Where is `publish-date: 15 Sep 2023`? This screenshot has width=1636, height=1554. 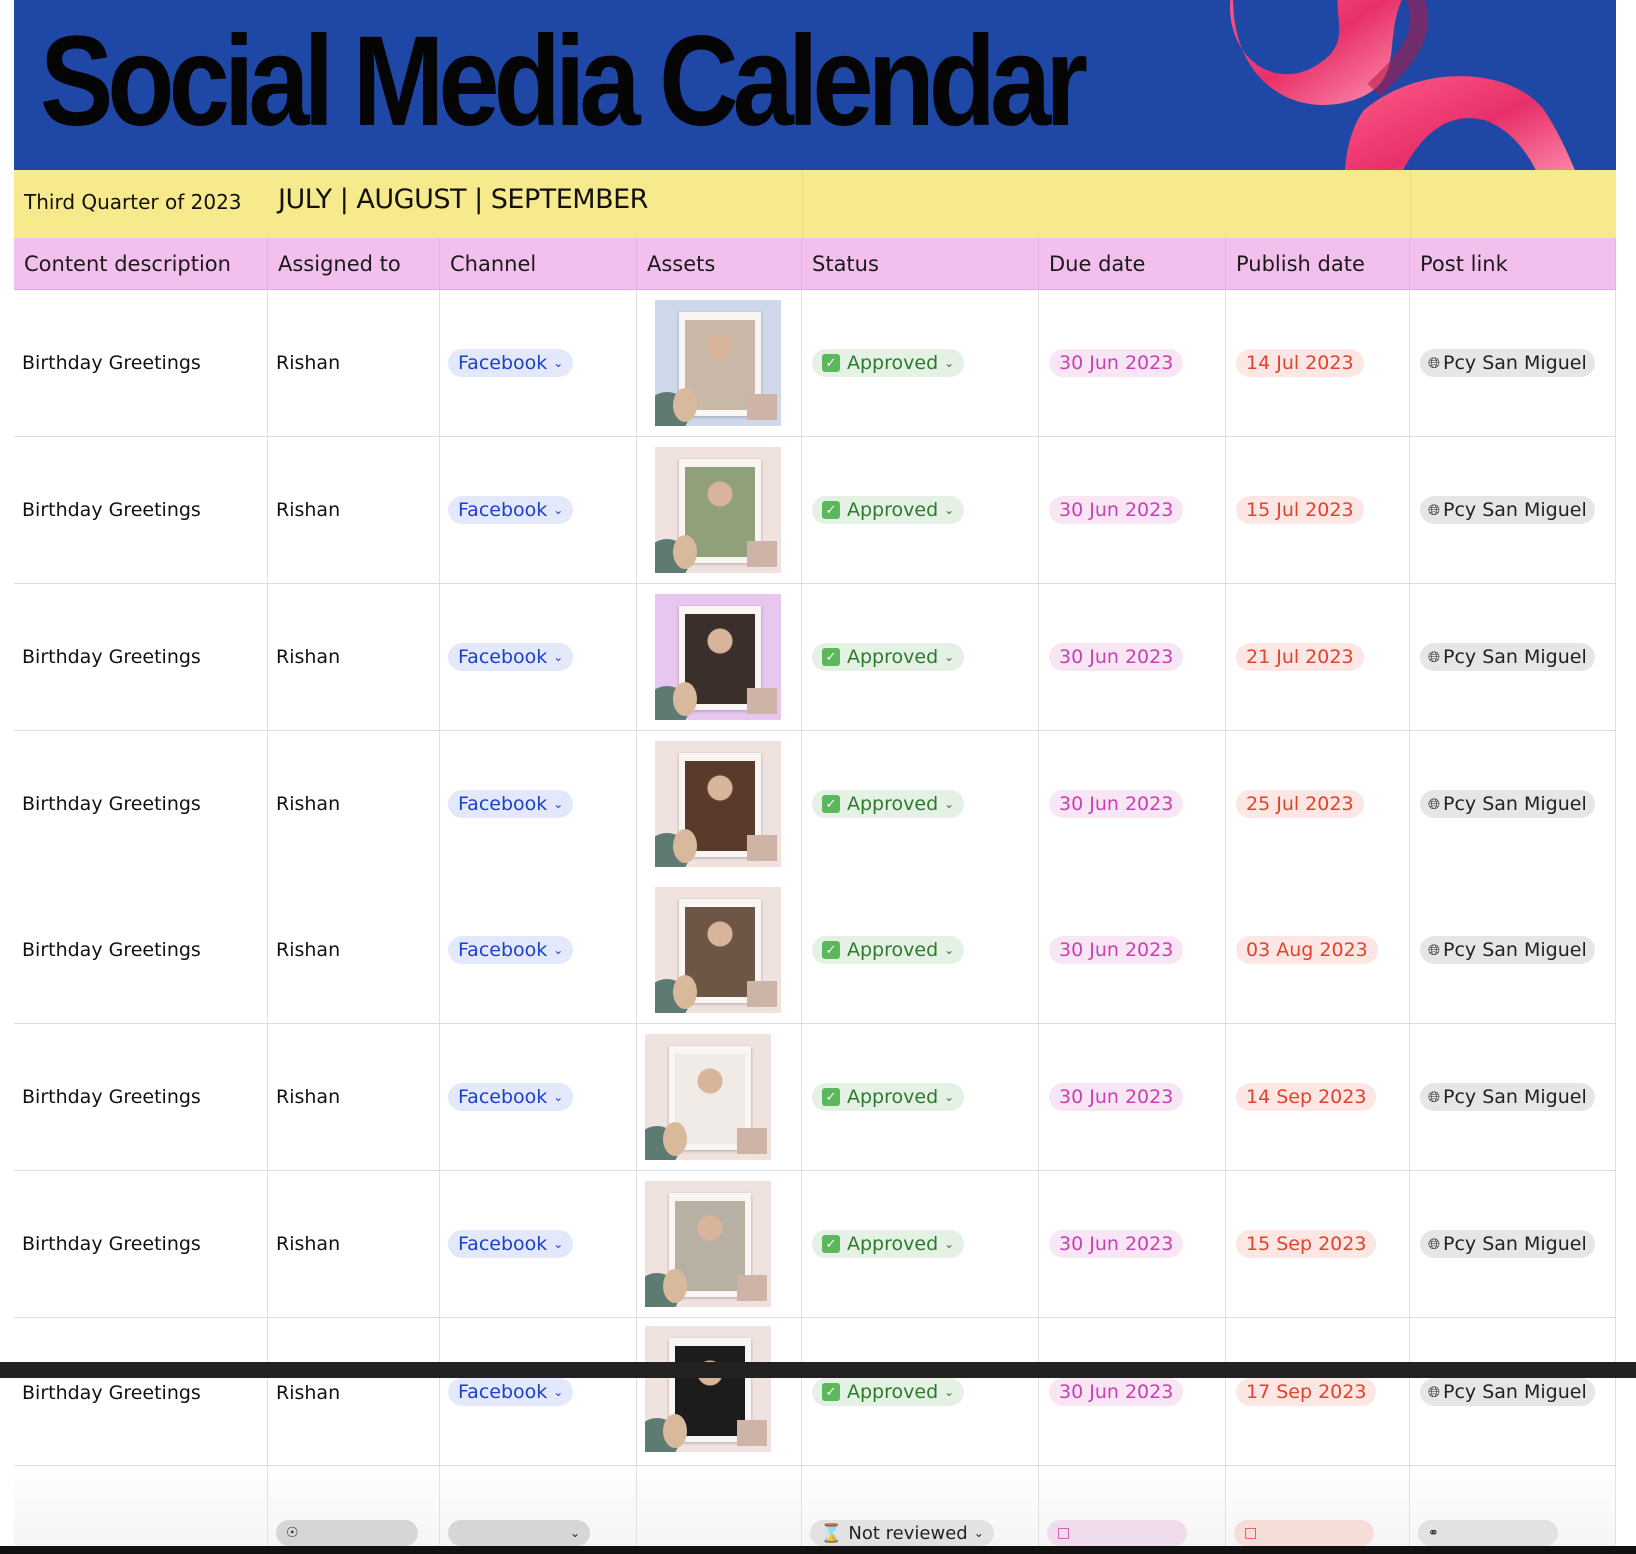 publish-date: 15 Sep 2023 is located at coordinates (1306, 1244).